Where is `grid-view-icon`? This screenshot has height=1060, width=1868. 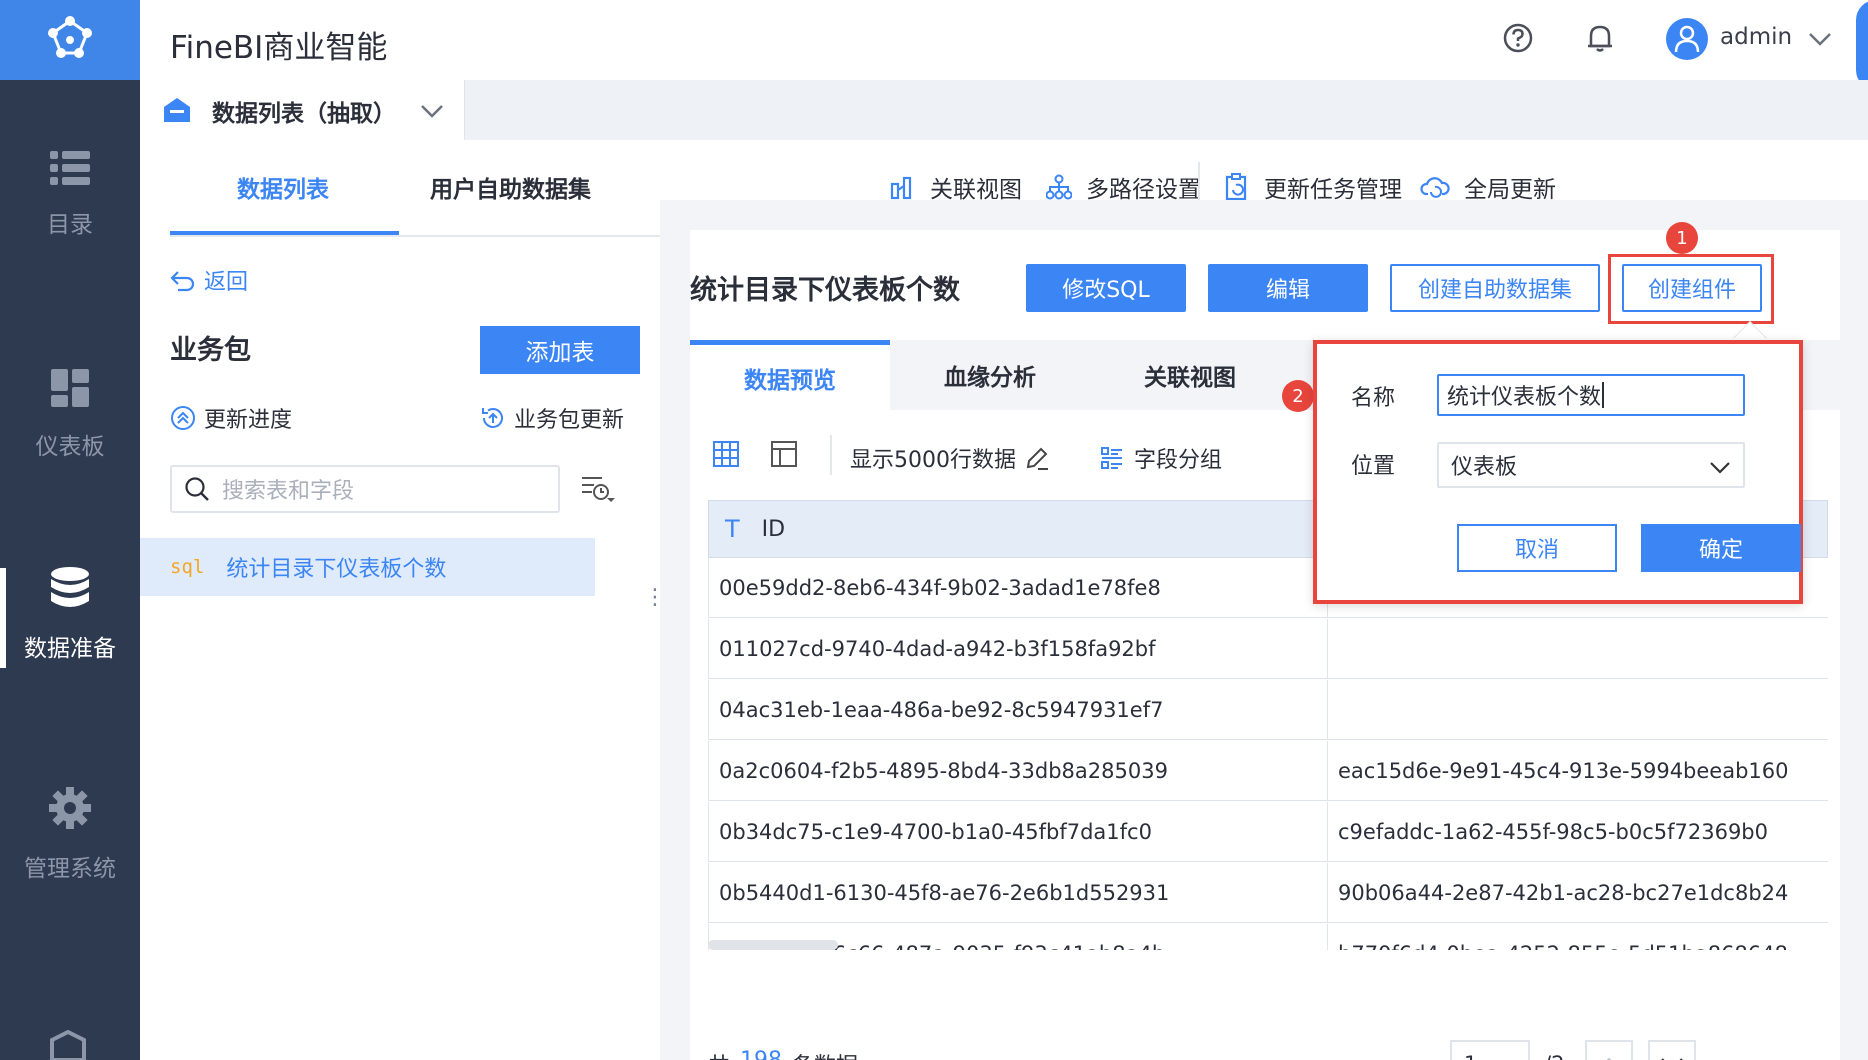 grid-view-icon is located at coordinates (726, 456).